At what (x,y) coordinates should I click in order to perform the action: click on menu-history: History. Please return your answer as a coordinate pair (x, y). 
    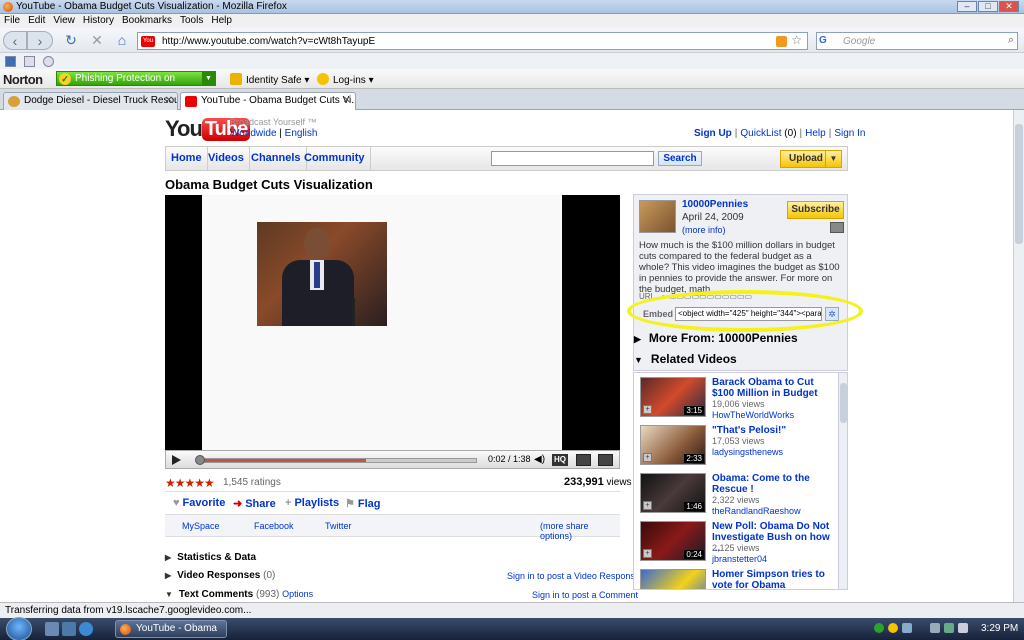
    Looking at the image, I should click on (98, 20).